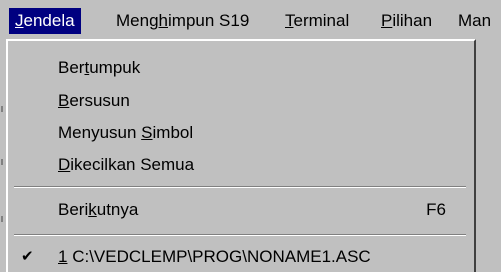 The width and height of the screenshot is (501, 272). What do you see at coordinates (214, 256) in the screenshot?
I see `menu-item-label: 1 C:\VEDCLEMP\PROG\NONAME1.ASC` at bounding box center [214, 256].